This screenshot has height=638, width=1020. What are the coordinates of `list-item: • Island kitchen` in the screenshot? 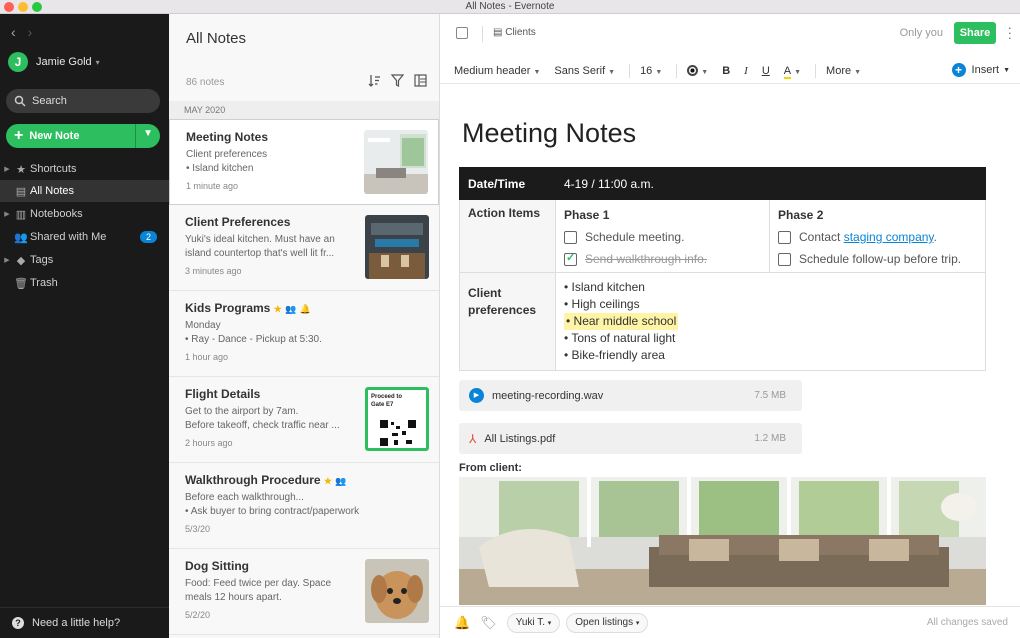 It's located at (604, 287).